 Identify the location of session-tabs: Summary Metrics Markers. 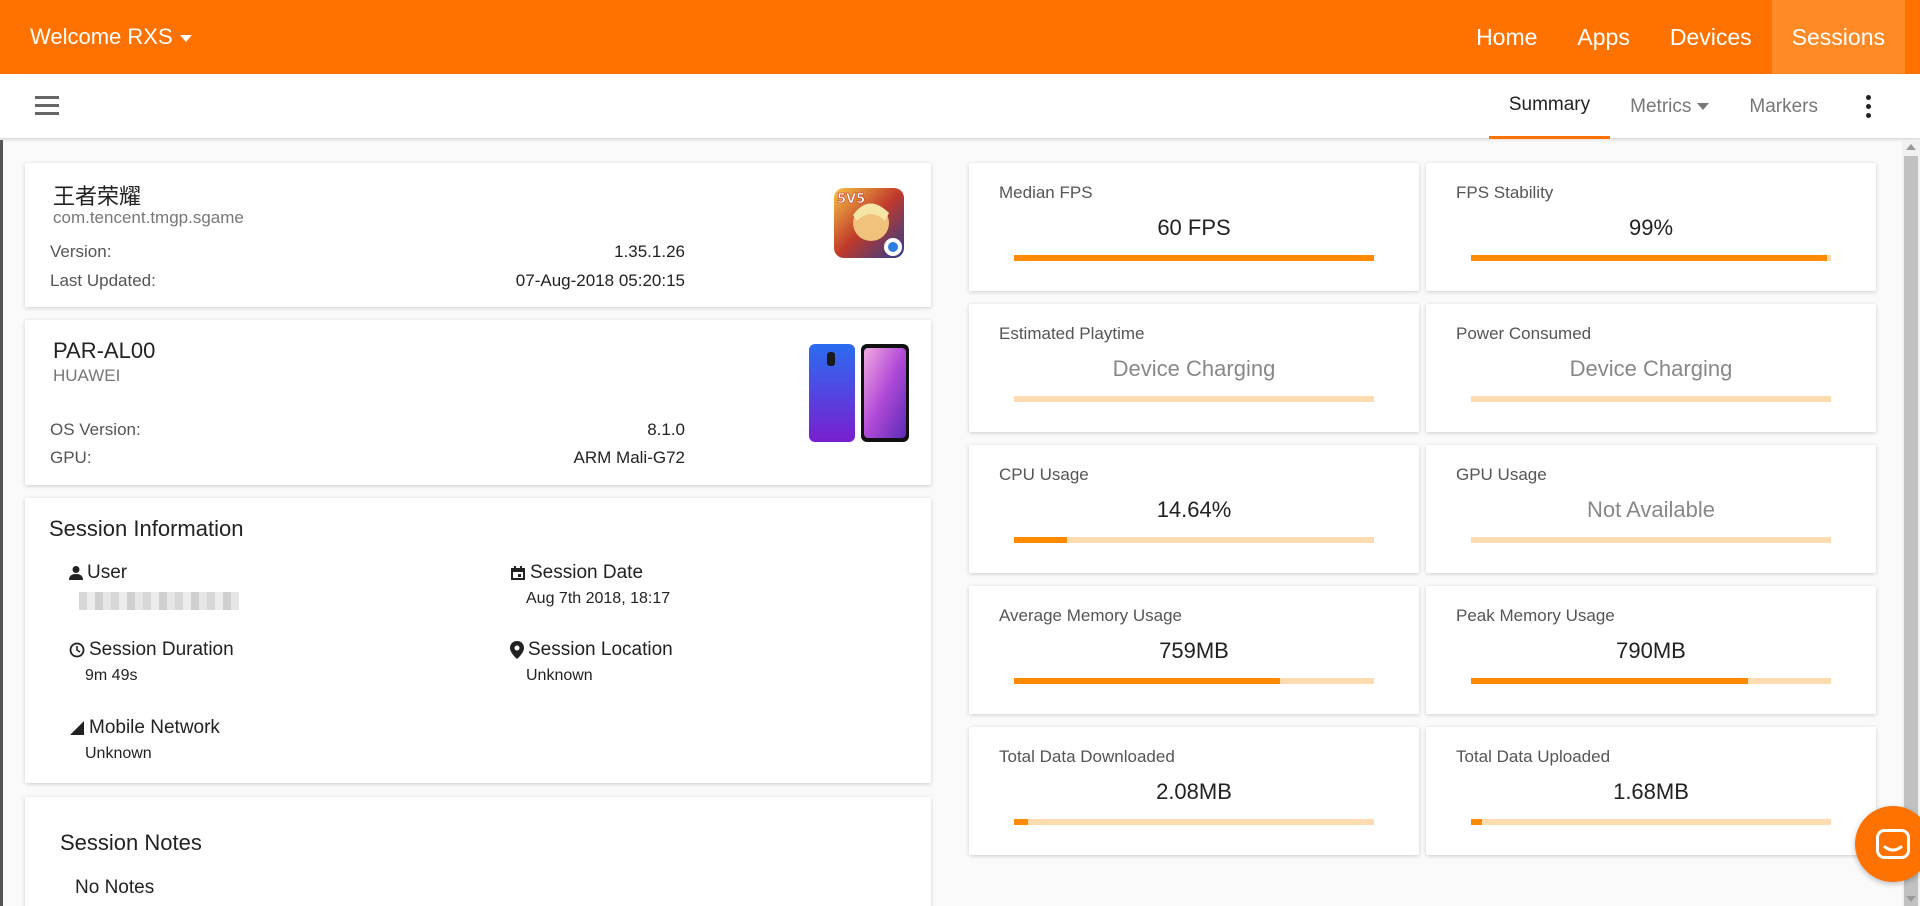
(1704, 106).